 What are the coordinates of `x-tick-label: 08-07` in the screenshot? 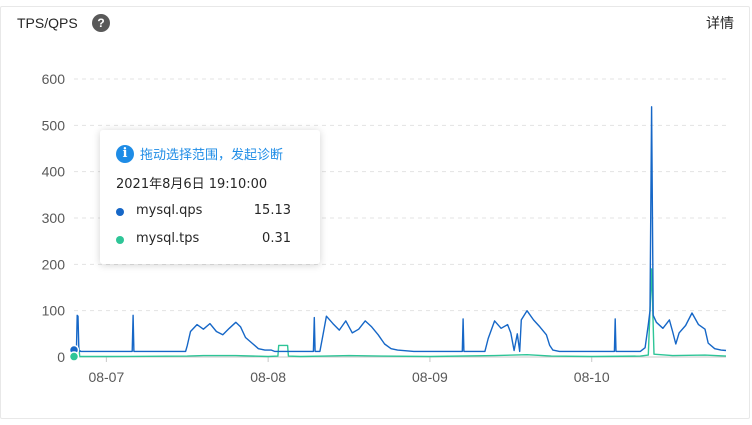 It's located at (106, 377).